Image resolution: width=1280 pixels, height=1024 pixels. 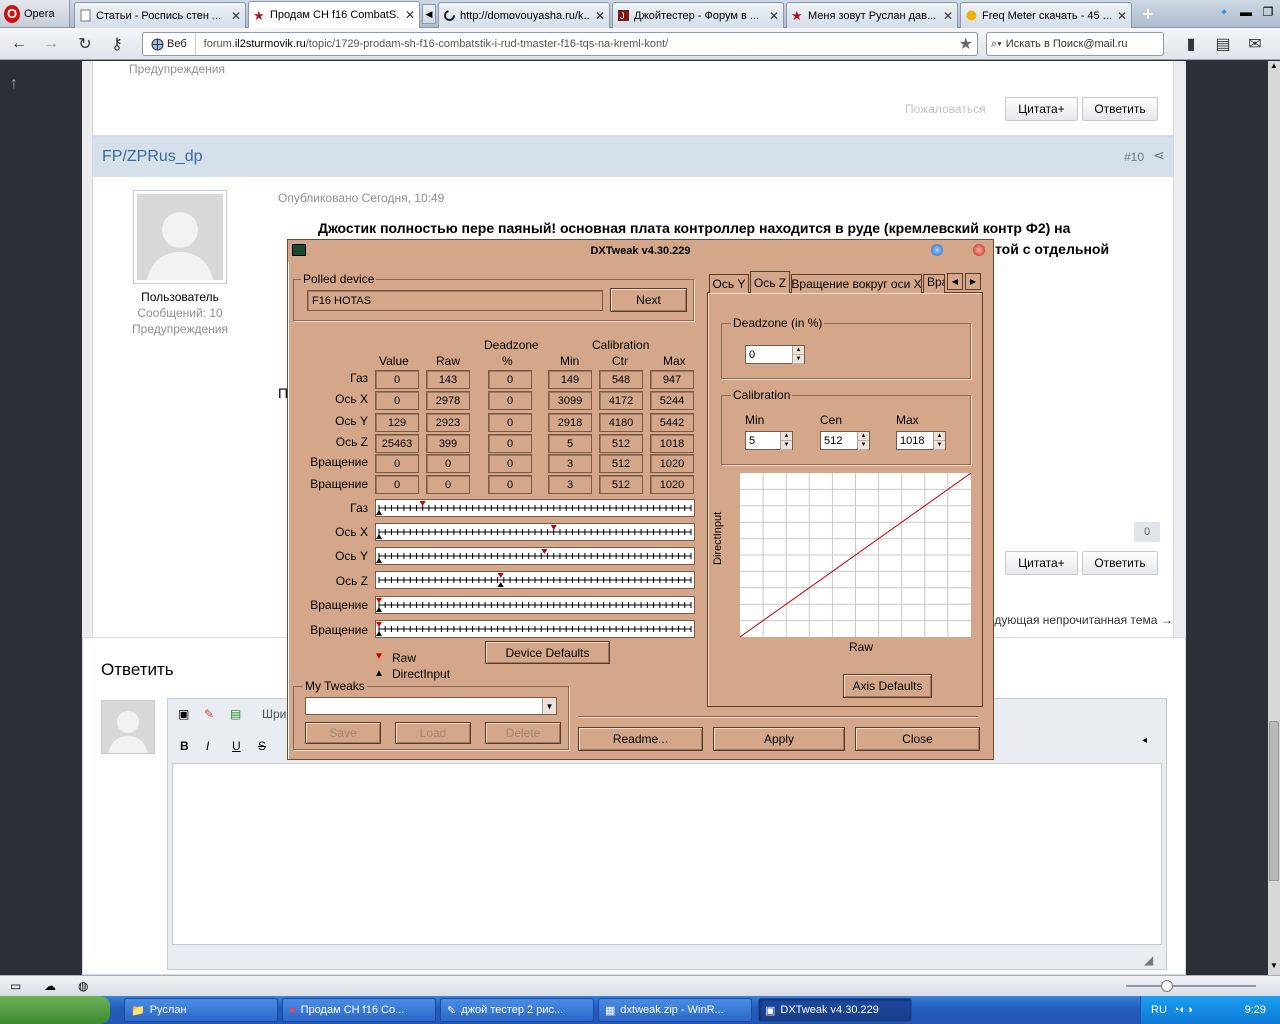 I want to click on cal-cen-spinner: 512 ▲ ▼, so click(x=845, y=440).